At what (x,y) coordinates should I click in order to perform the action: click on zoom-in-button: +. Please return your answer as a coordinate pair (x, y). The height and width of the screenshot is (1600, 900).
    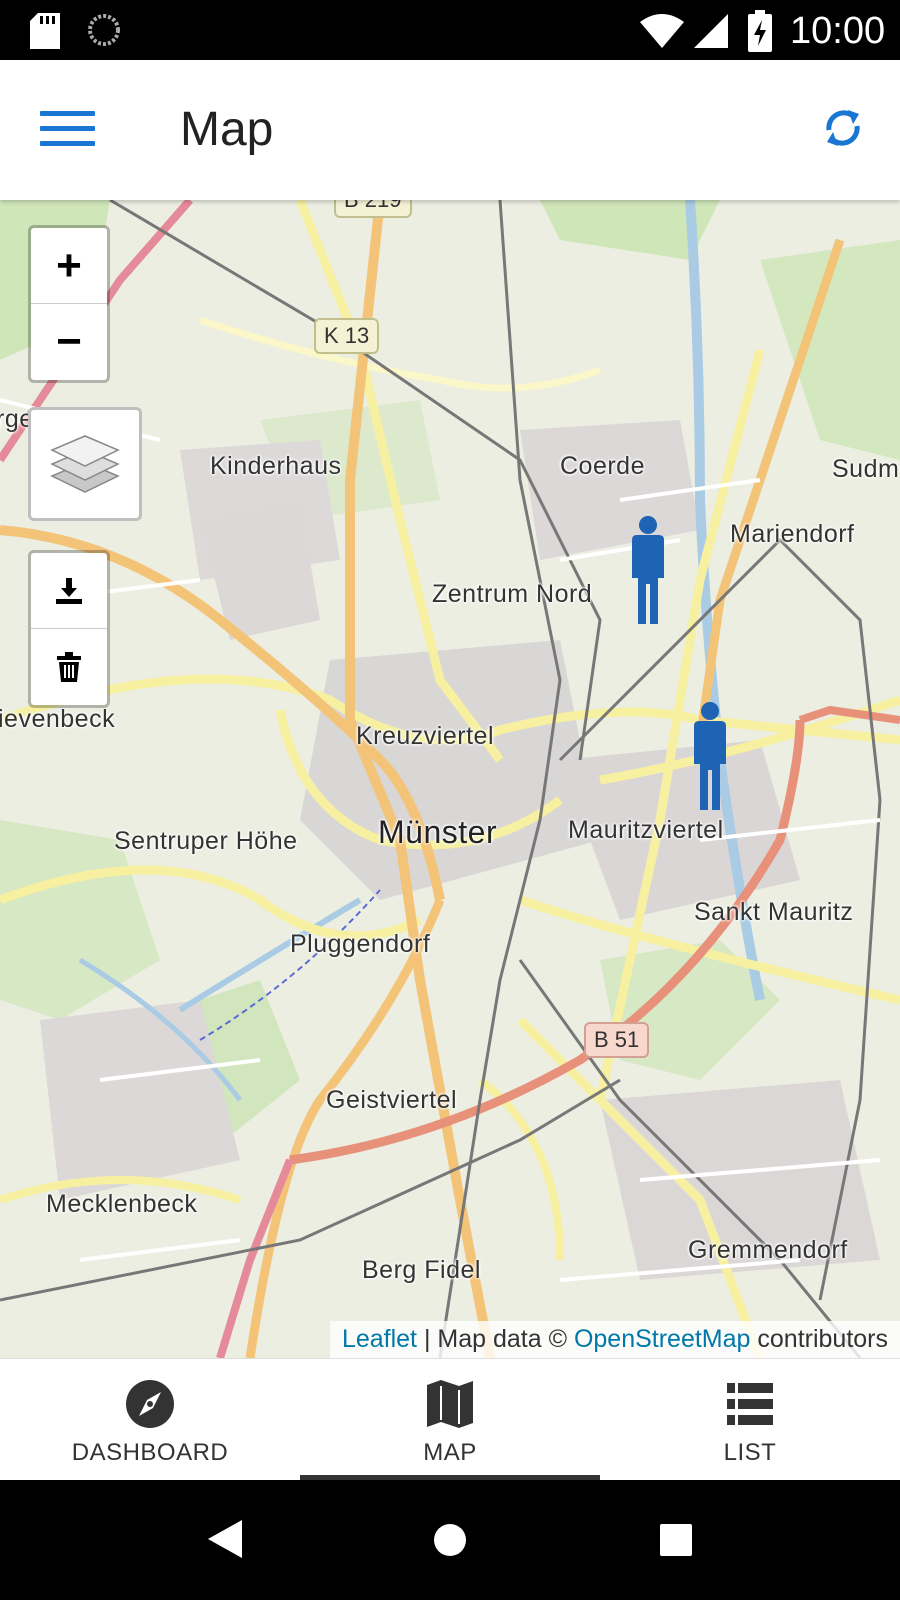
    Looking at the image, I should click on (69, 266).